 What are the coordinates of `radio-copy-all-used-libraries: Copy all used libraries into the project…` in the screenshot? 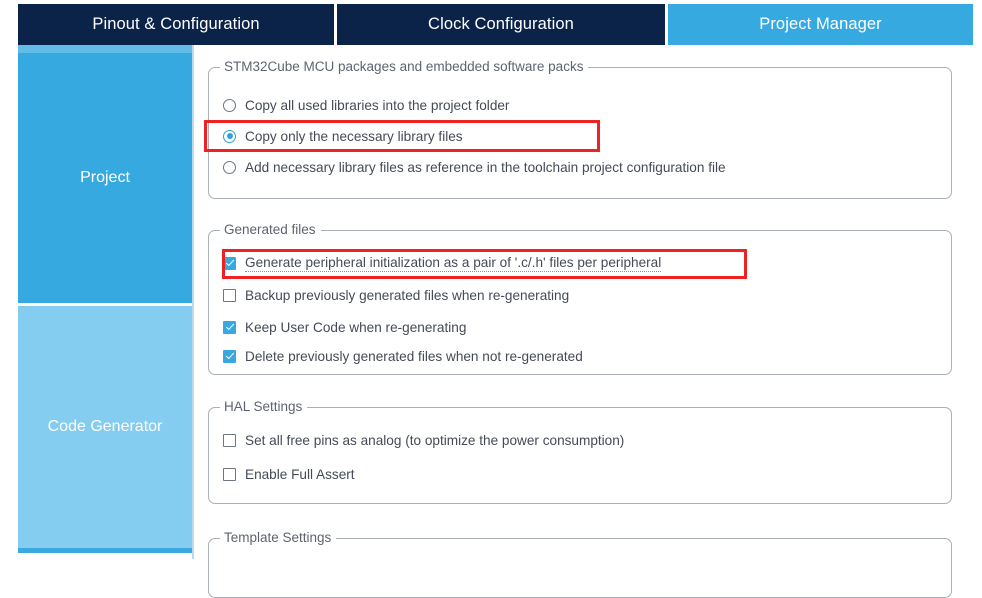 It's located at (366, 105).